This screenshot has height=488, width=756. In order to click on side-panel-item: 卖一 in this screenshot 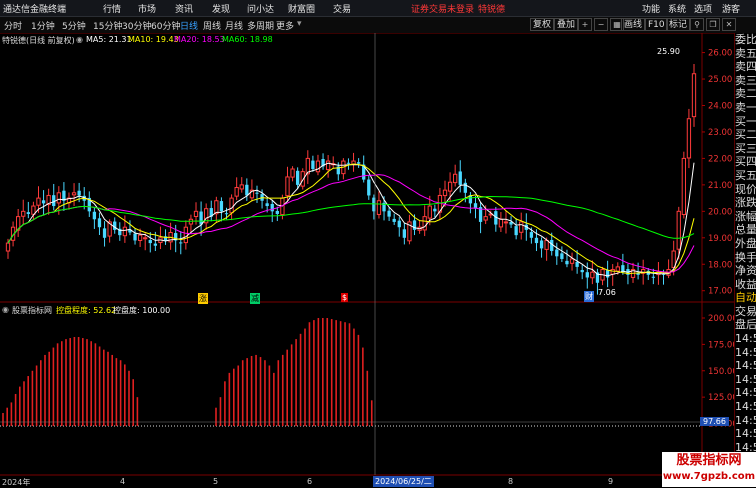, I will do `click(745, 107)`.